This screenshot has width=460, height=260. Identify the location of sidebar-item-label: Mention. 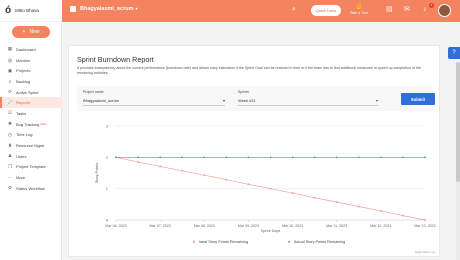
(23, 60).